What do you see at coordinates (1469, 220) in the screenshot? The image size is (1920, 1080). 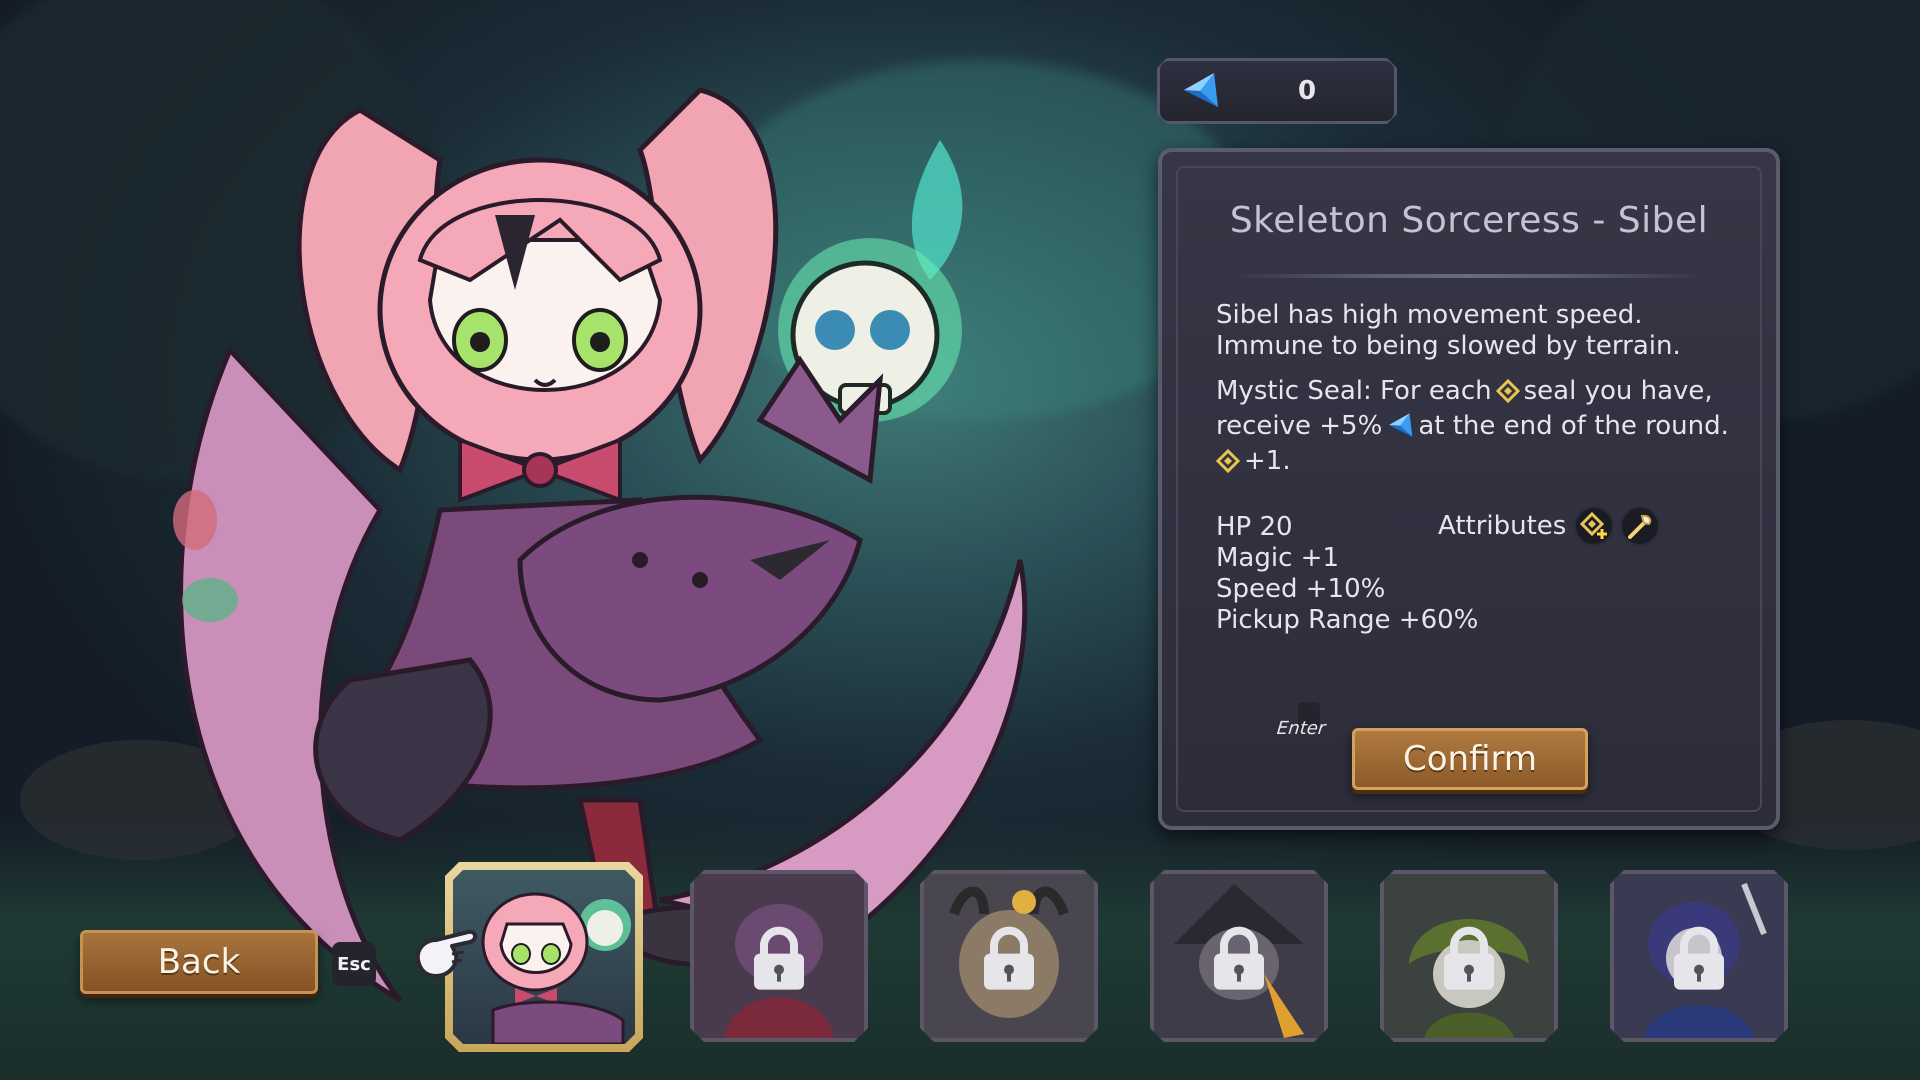 I see `character-name: Skeleton Sorceress - Sibel` at bounding box center [1469, 220].